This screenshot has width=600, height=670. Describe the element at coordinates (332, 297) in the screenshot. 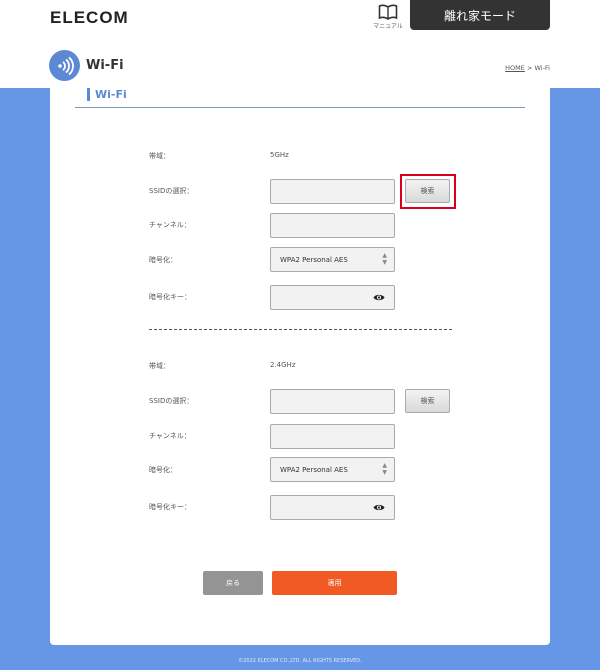

I see `key-input-5ghz` at that location.